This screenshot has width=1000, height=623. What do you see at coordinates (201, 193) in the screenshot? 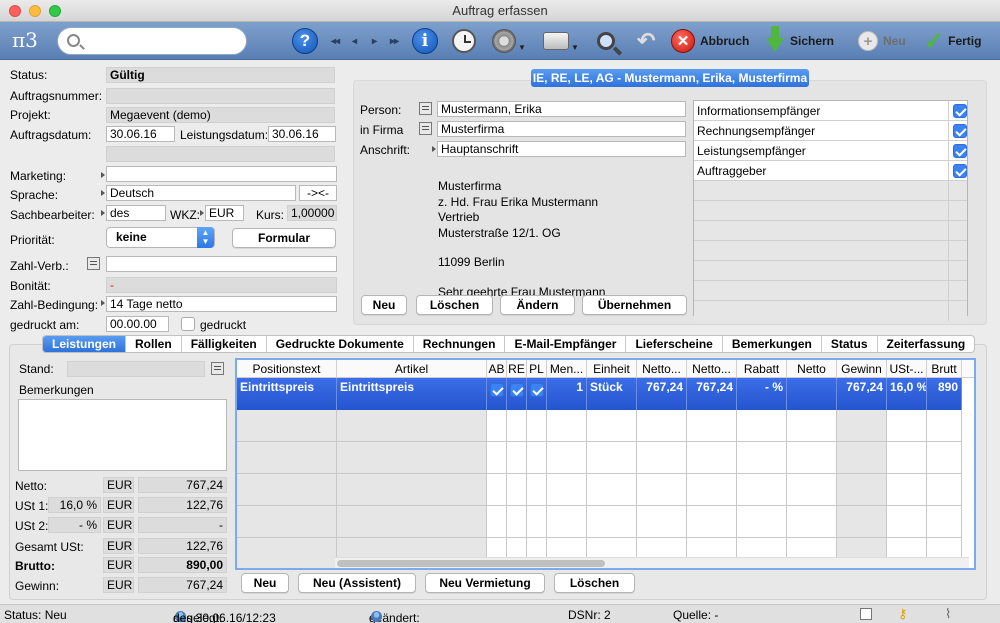
I see `language-input: Deutsch` at bounding box center [201, 193].